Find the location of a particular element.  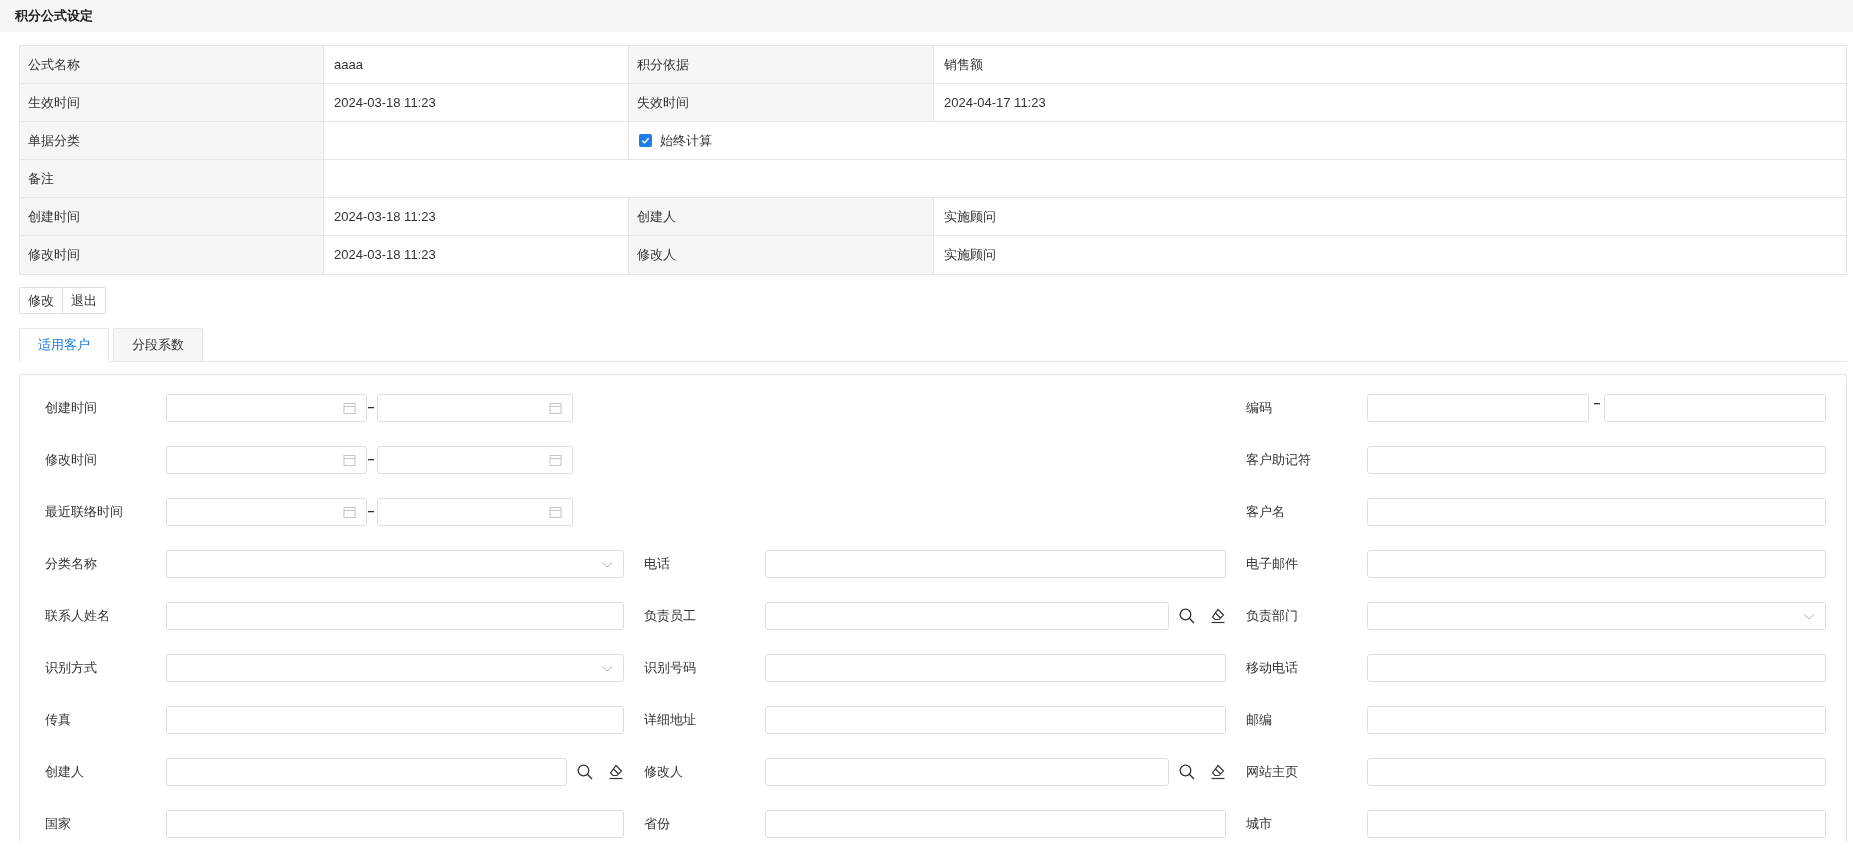

field-label: 备注 is located at coordinates (172, 179).